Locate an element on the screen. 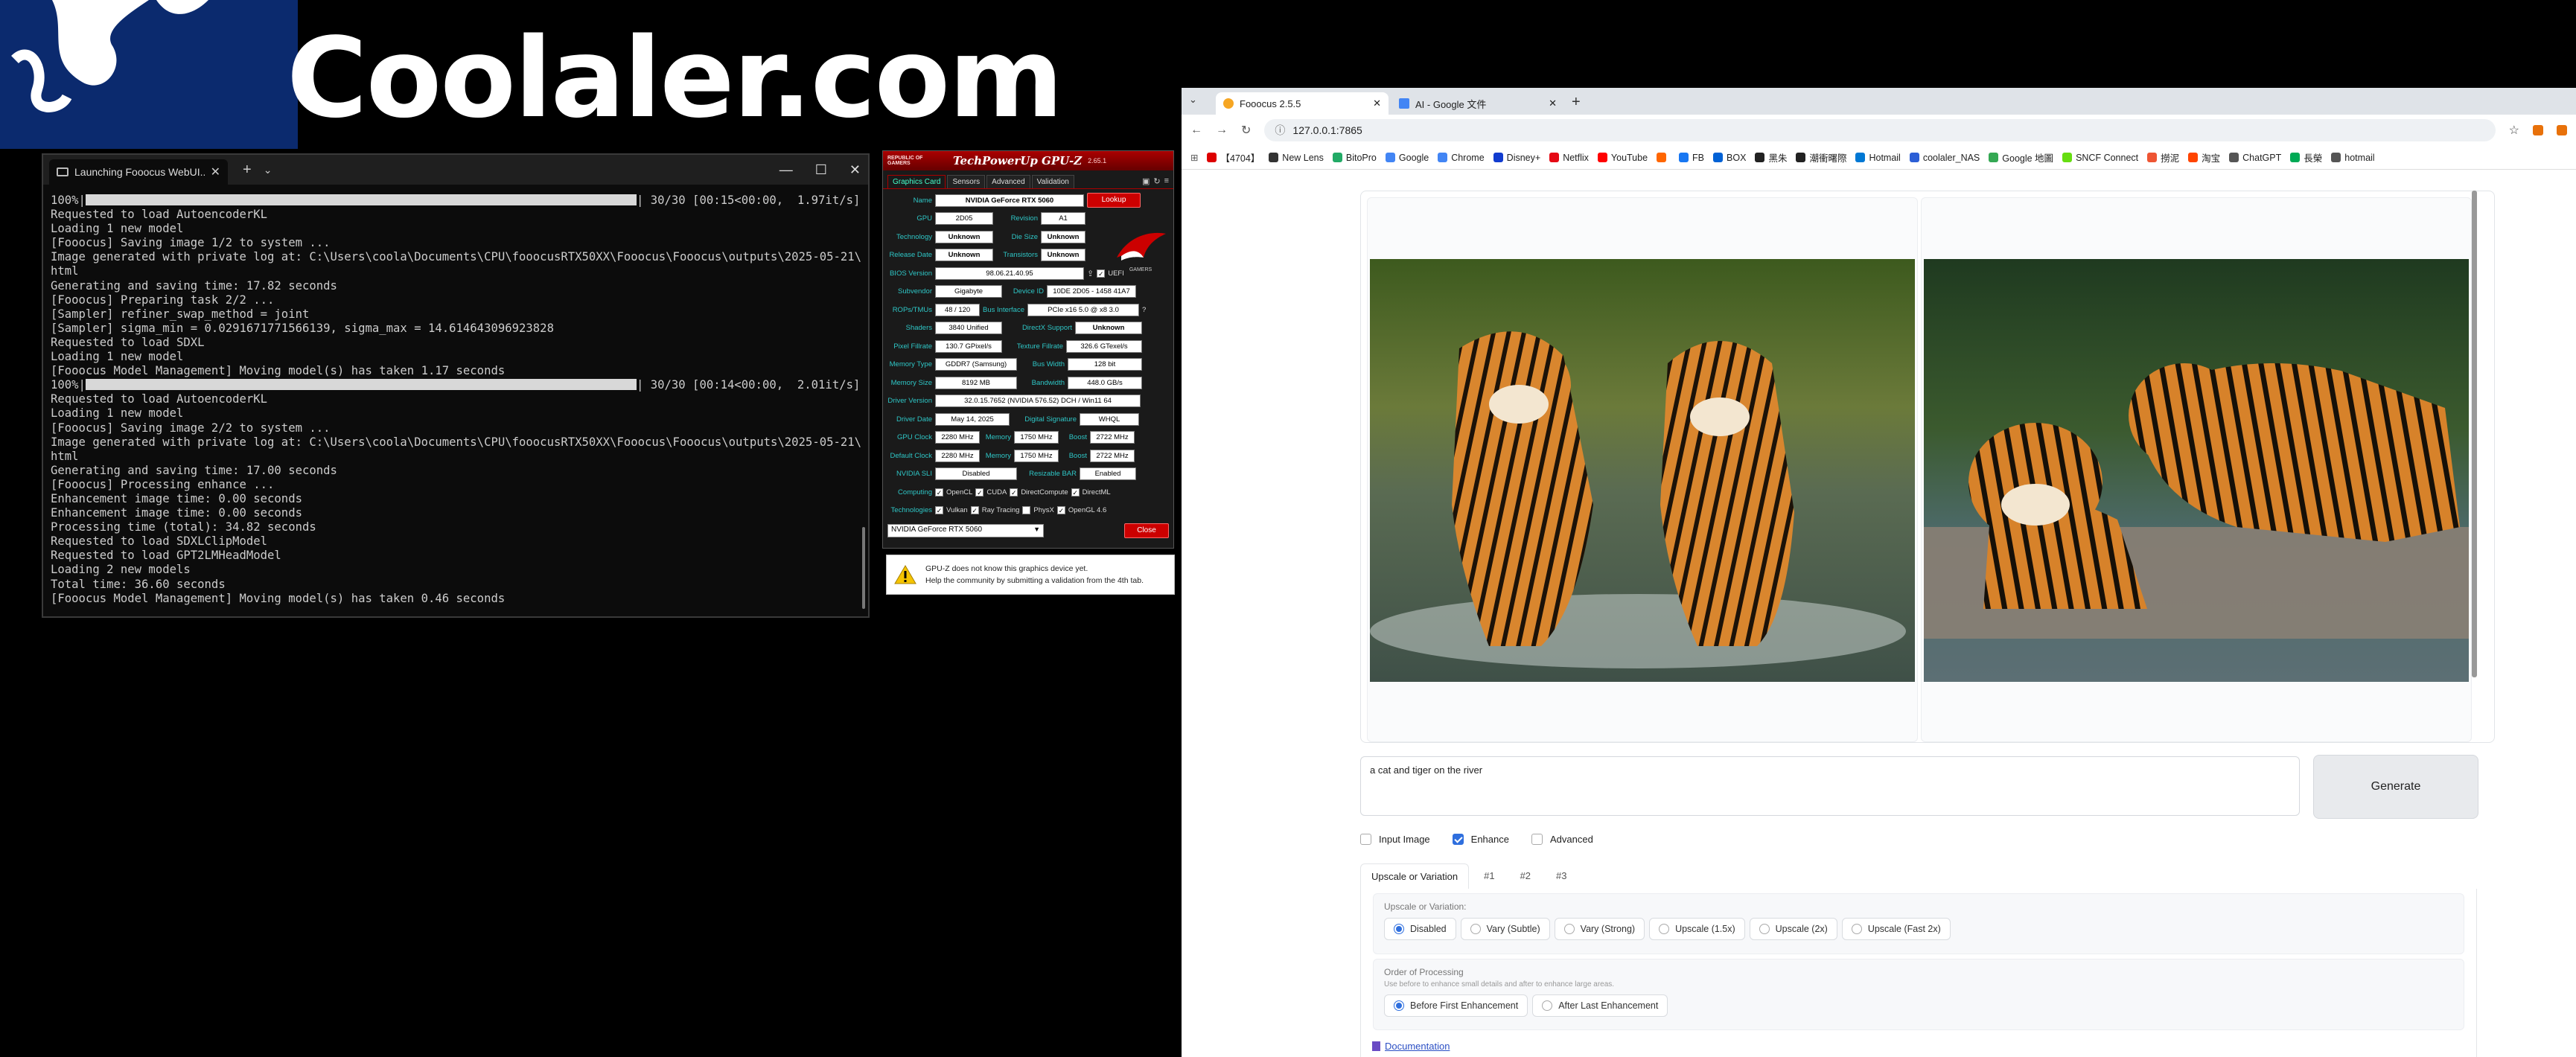 Image resolution: width=2576 pixels, height=1057 pixels. generate-button: Generate is located at coordinates (2395, 787).